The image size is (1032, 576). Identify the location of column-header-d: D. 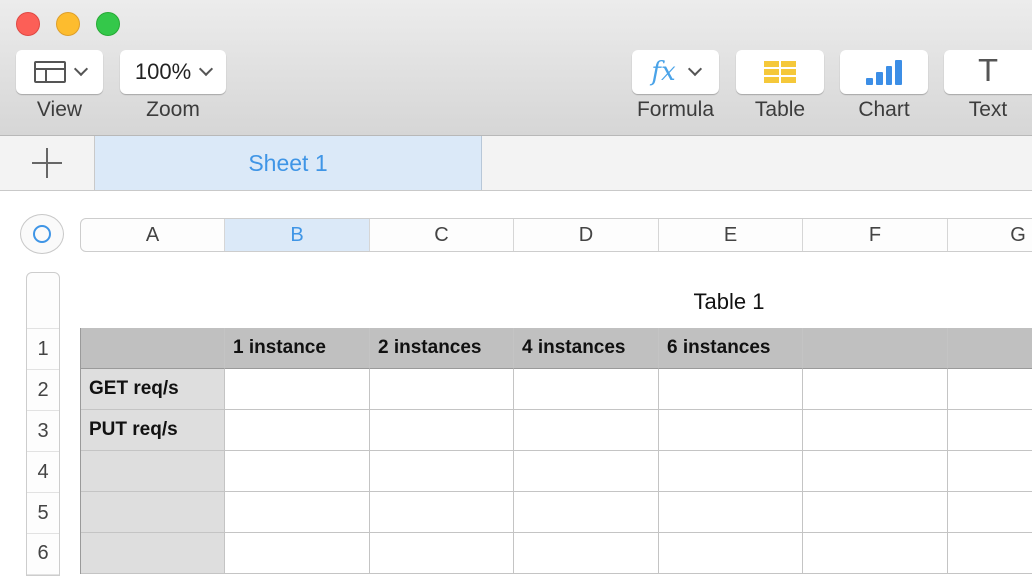
(586, 235).